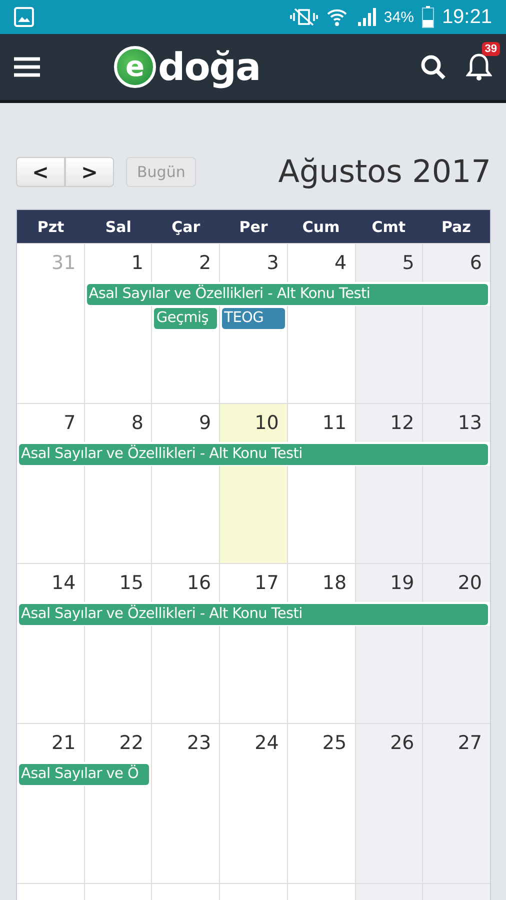  Describe the element at coordinates (135, 67) in the screenshot. I see `logo-mark: e` at that location.